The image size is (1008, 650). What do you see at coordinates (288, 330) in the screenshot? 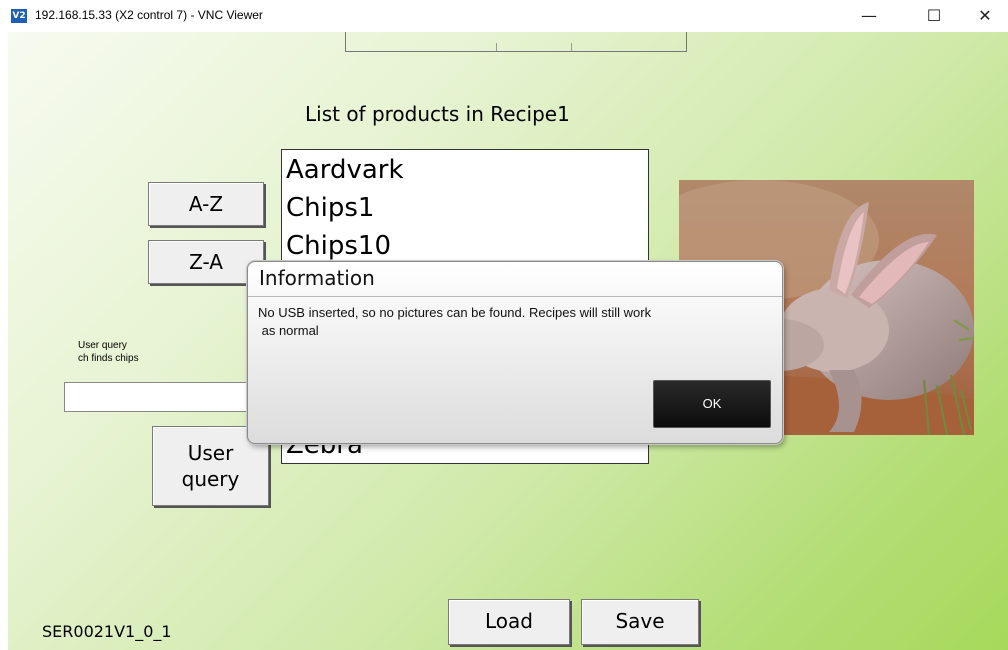
I see `dialog-message-line2: as normal` at bounding box center [288, 330].